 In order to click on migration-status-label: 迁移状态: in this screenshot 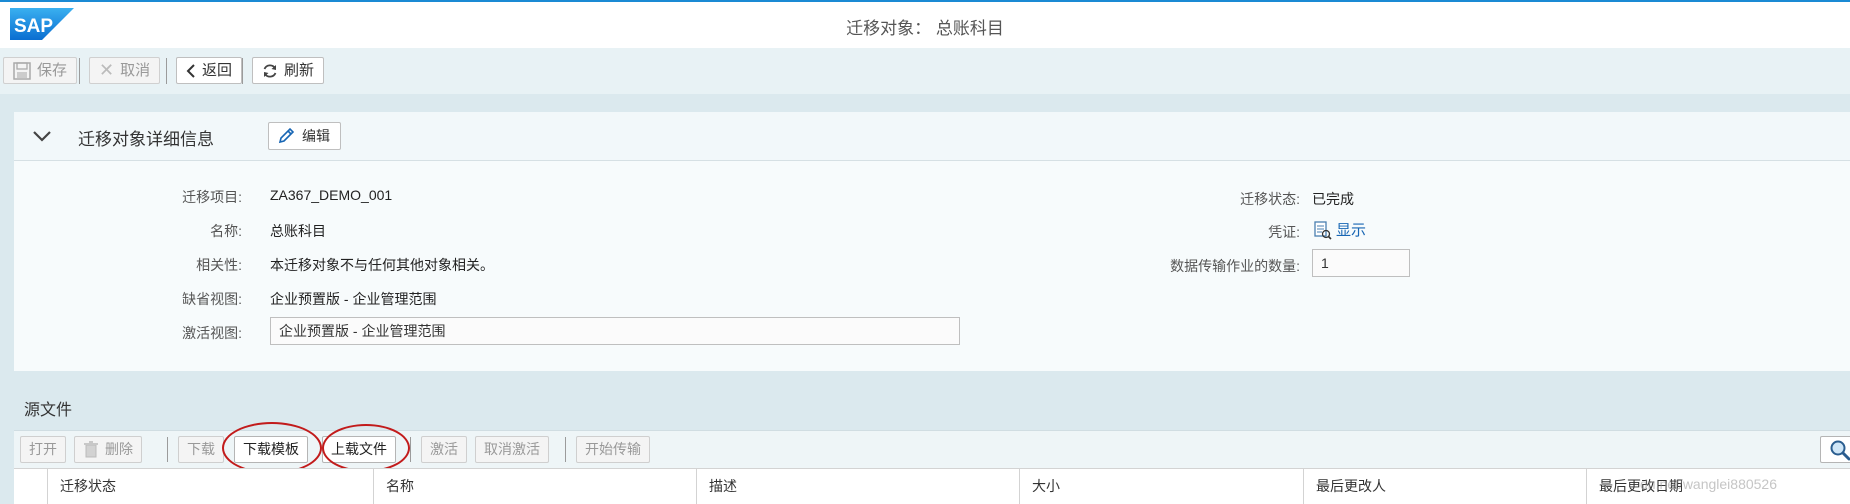, I will do `click(1270, 199)`.